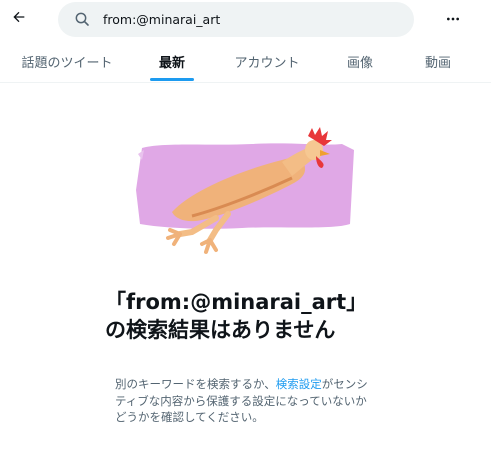  I want to click on arrow-left-icon, so click(19, 17).